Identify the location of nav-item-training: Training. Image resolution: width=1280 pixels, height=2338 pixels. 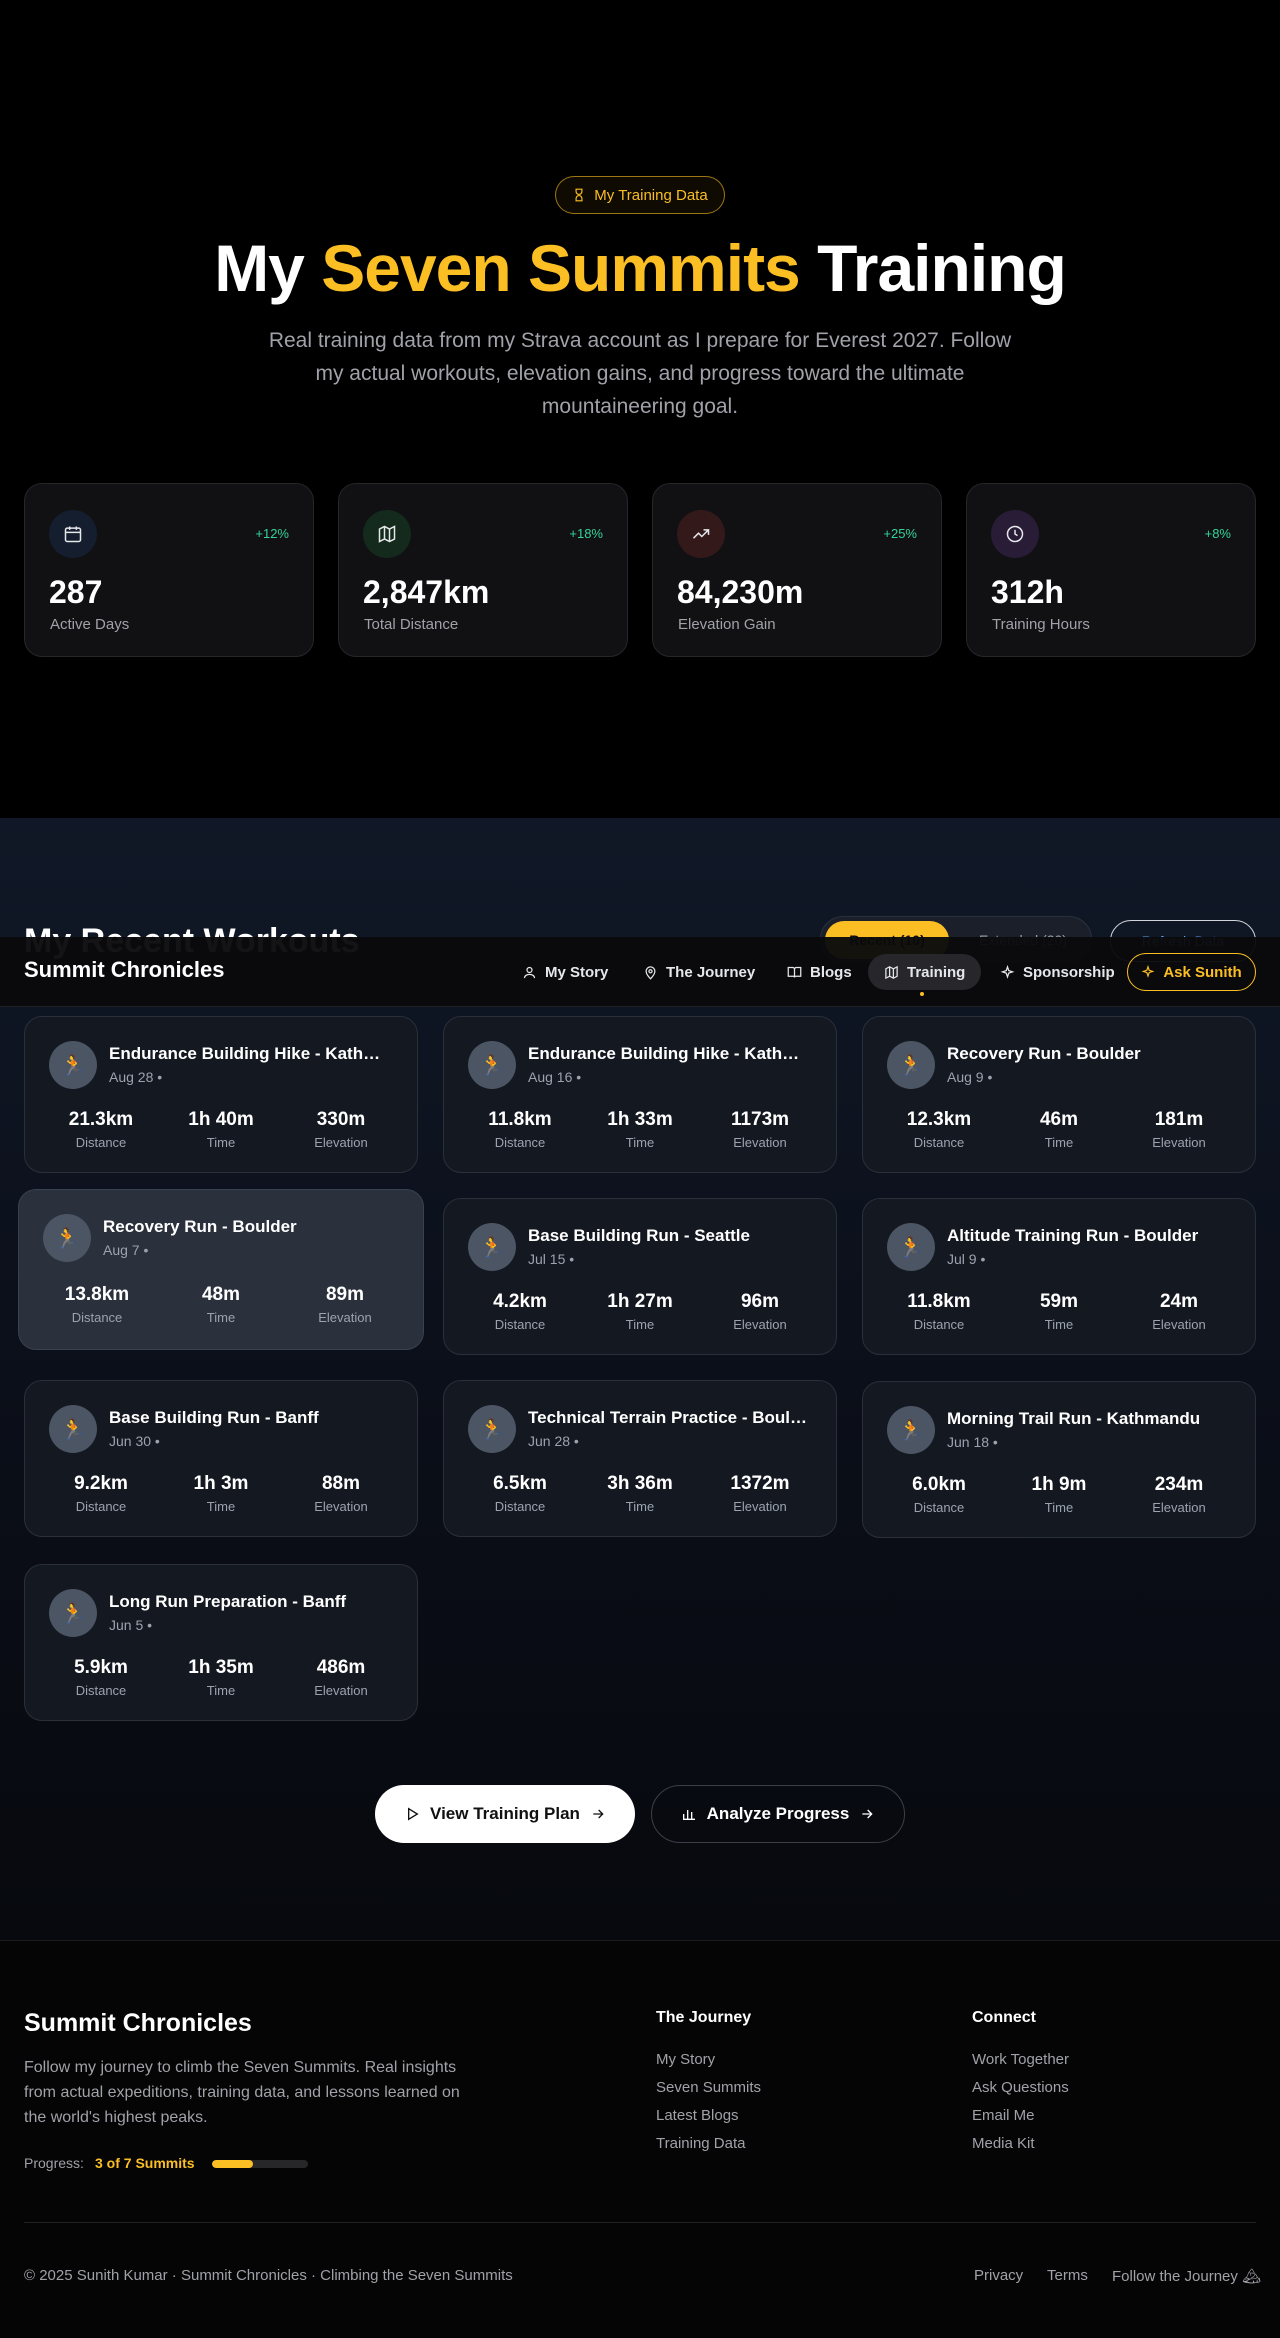
(925, 972).